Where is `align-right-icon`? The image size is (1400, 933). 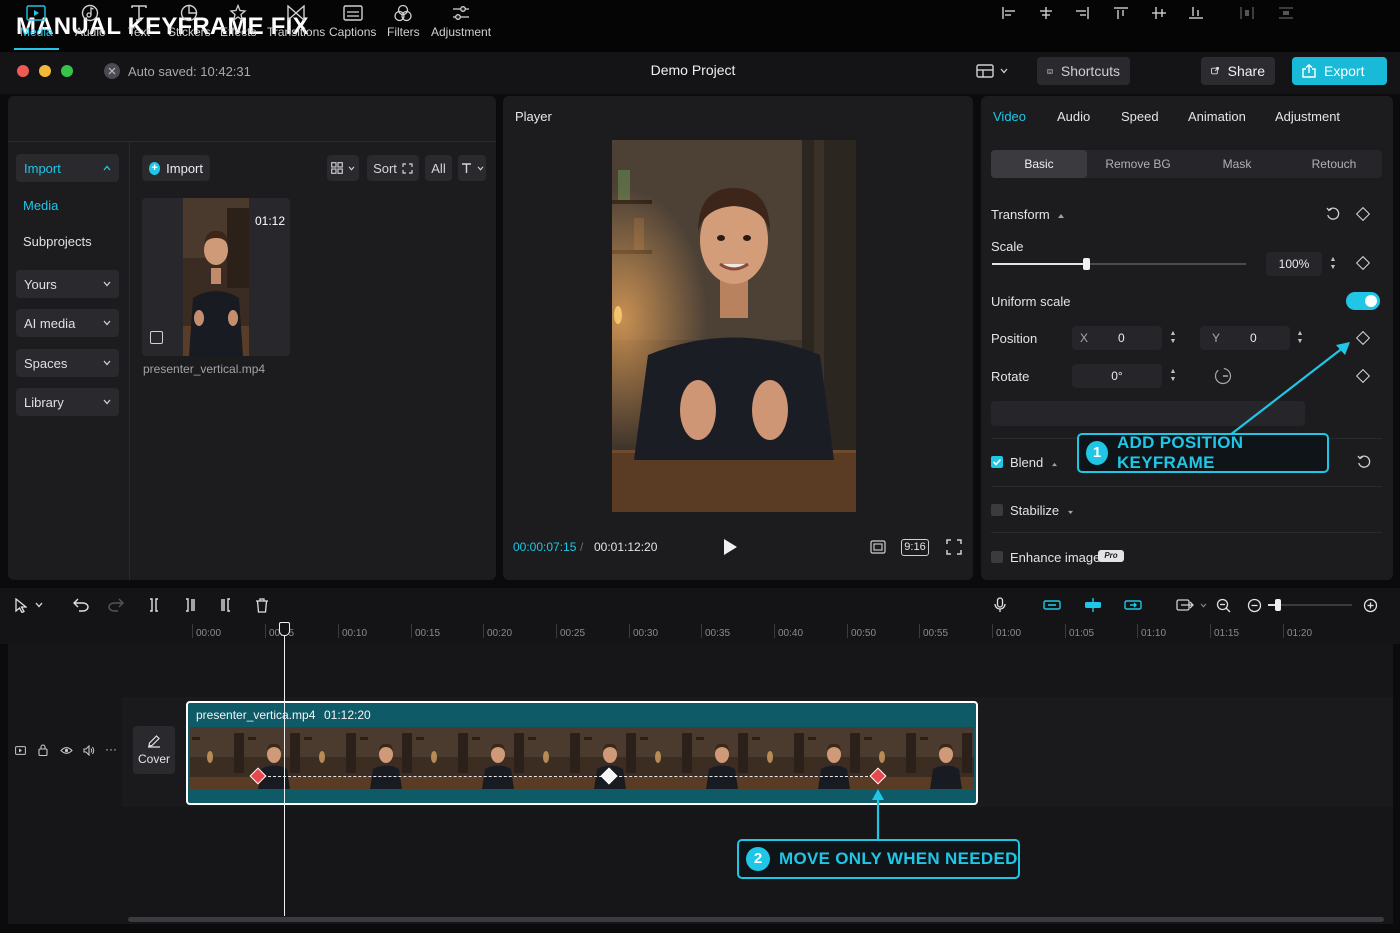
align-right-icon is located at coordinates (1082, 13).